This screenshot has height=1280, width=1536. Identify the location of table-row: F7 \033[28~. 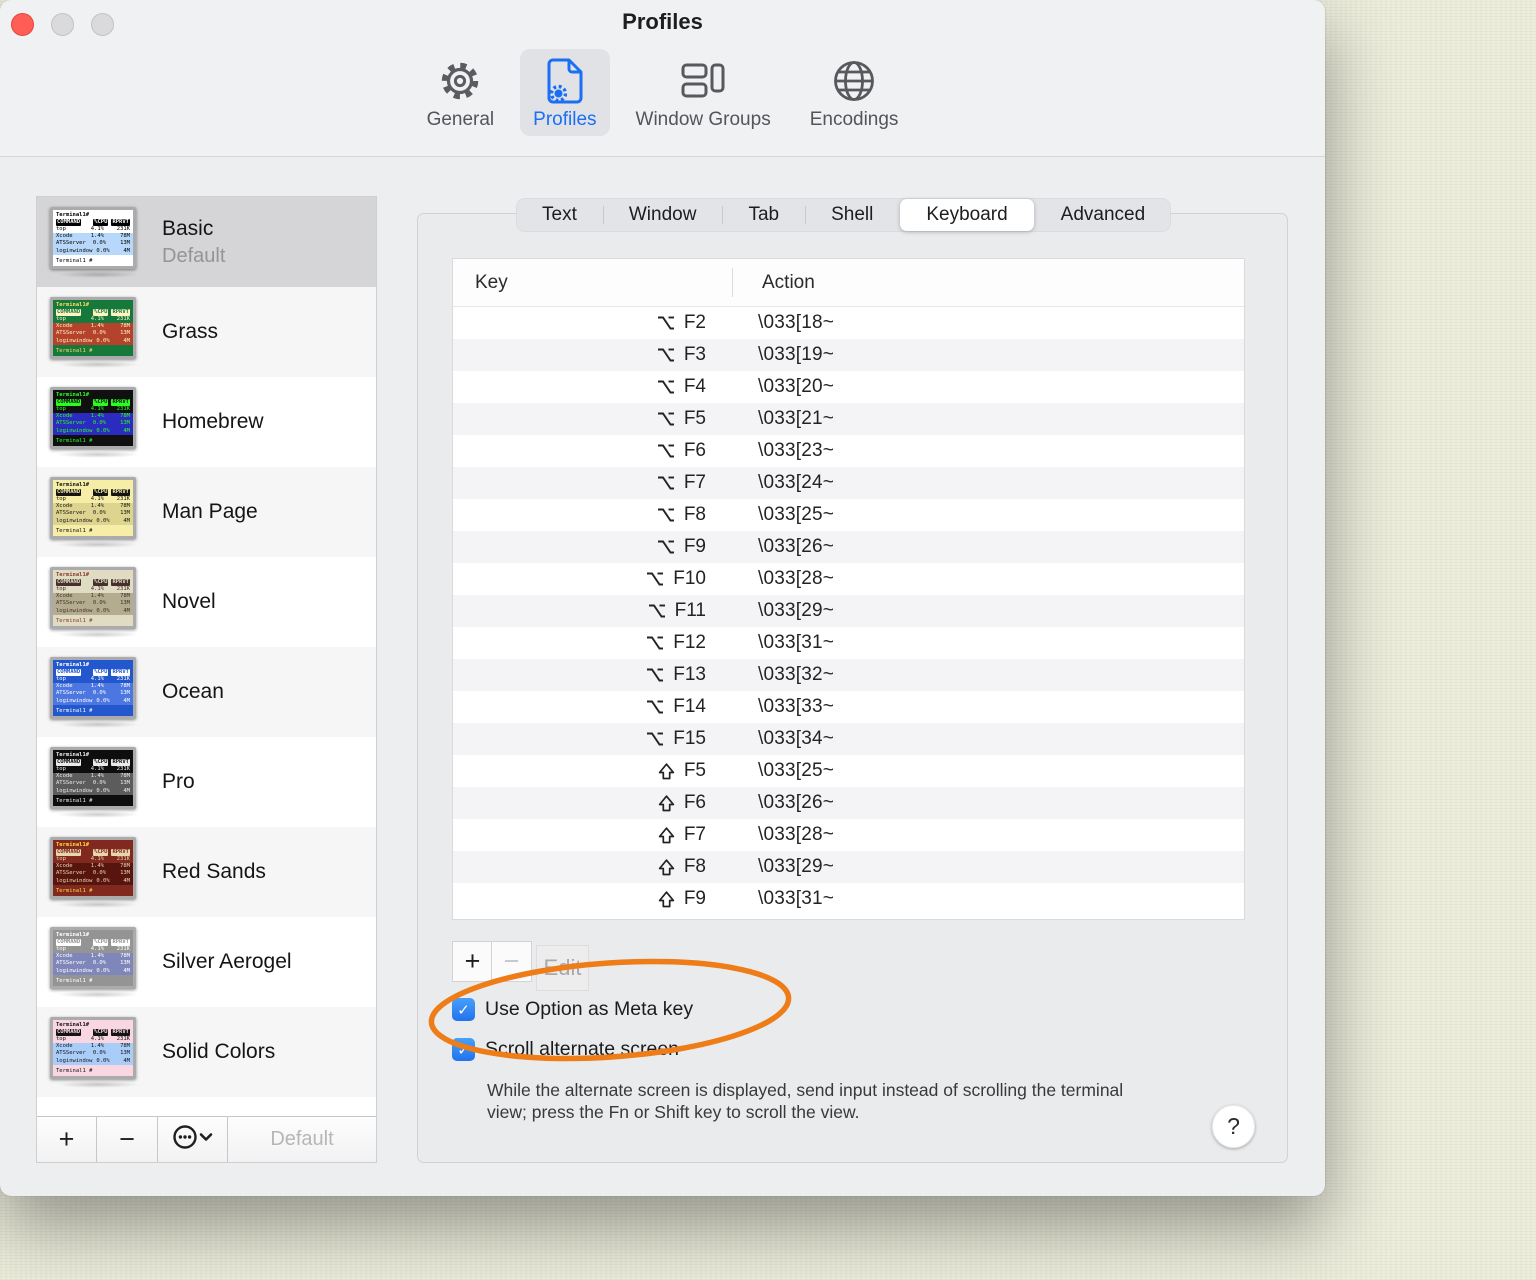
(848, 835).